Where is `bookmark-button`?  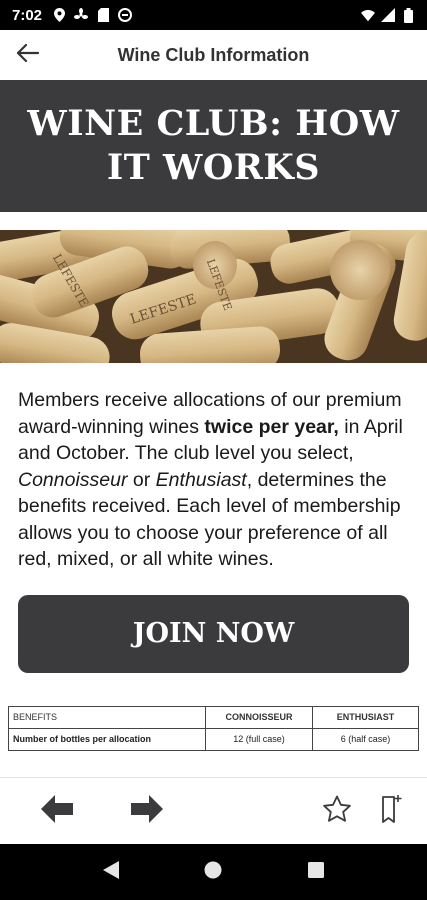 bookmark-button is located at coordinates (392, 811).